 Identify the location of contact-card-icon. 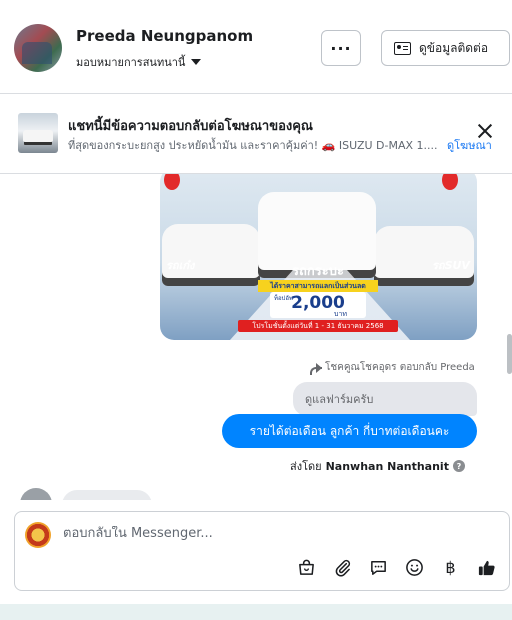
(402, 48).